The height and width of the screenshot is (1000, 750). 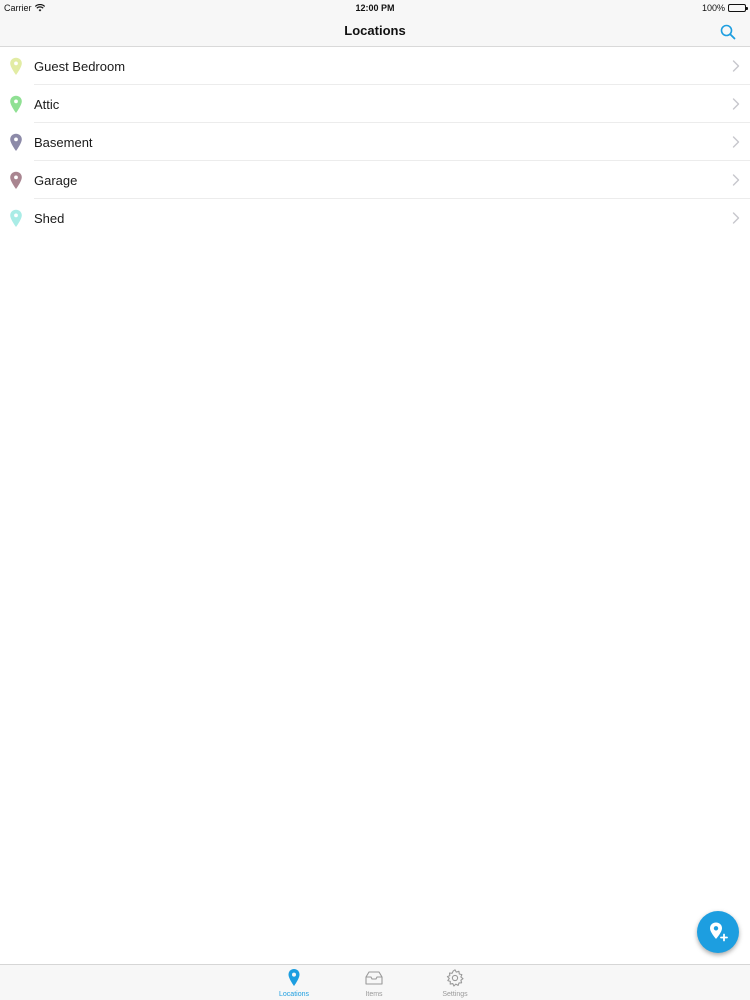 I want to click on tab-label: Settings, so click(x=455, y=994).